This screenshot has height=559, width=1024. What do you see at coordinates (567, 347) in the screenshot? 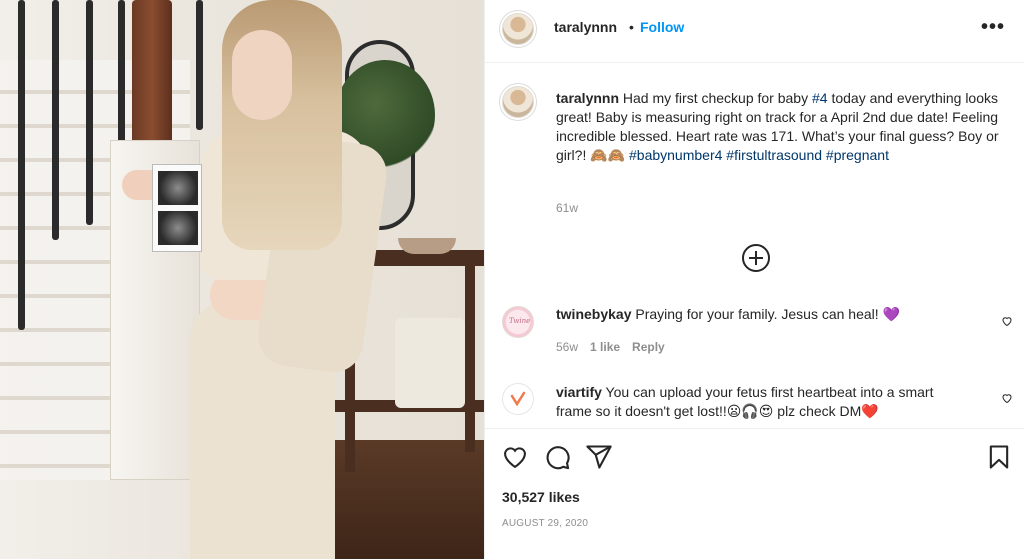
I see `comment-timestamp: 56w` at bounding box center [567, 347].